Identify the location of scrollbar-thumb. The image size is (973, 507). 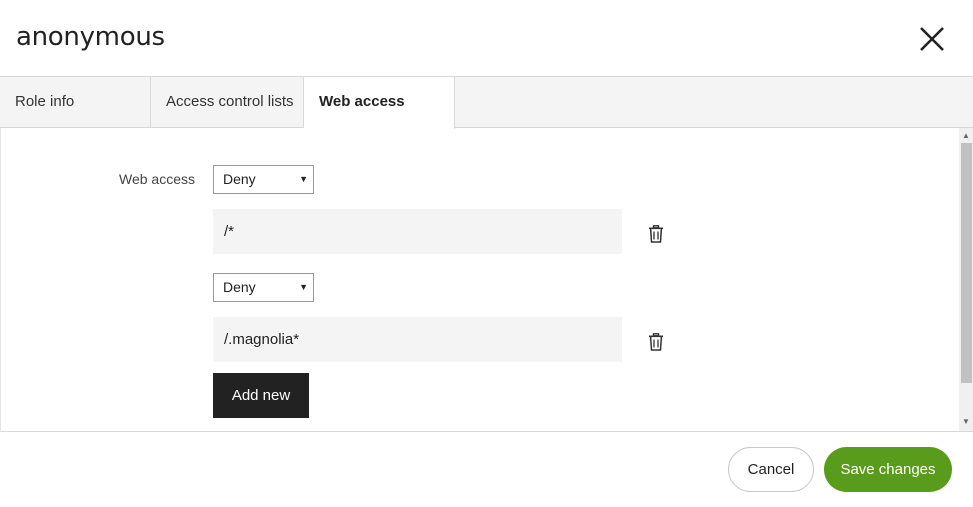
(966, 263).